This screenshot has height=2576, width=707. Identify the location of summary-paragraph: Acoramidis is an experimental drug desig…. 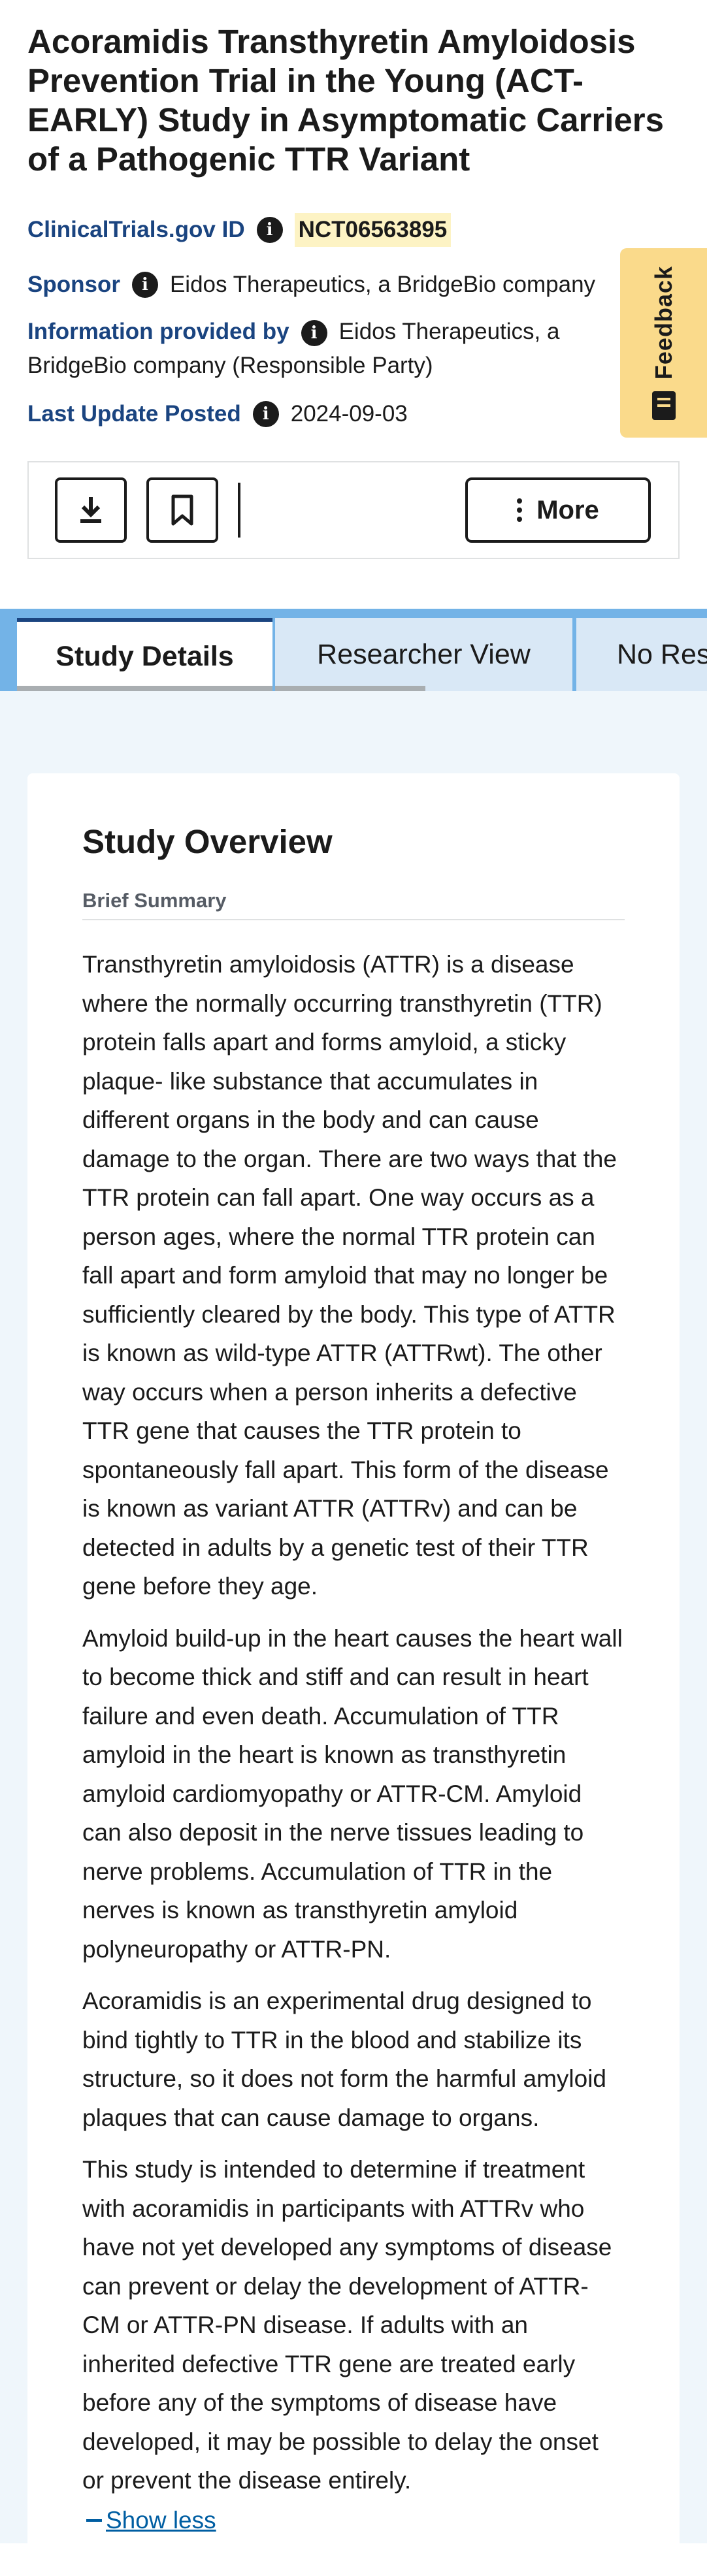
(344, 2059).